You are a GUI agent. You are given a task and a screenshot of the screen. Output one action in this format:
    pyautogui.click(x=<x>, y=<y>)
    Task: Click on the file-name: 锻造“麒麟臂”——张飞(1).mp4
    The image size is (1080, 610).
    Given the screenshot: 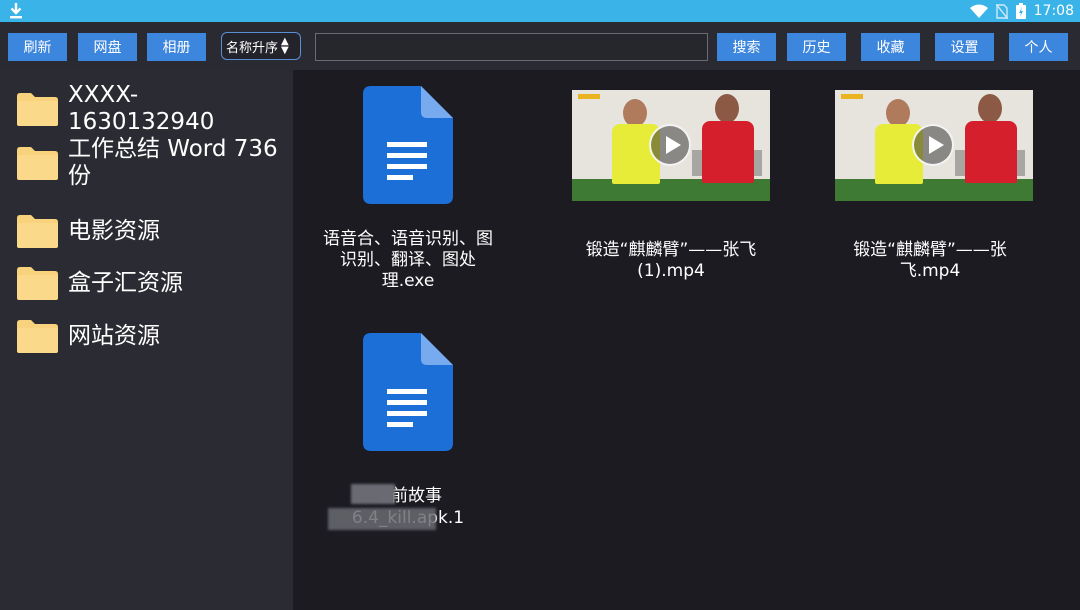 What is the action you would take?
    pyautogui.click(x=671, y=260)
    